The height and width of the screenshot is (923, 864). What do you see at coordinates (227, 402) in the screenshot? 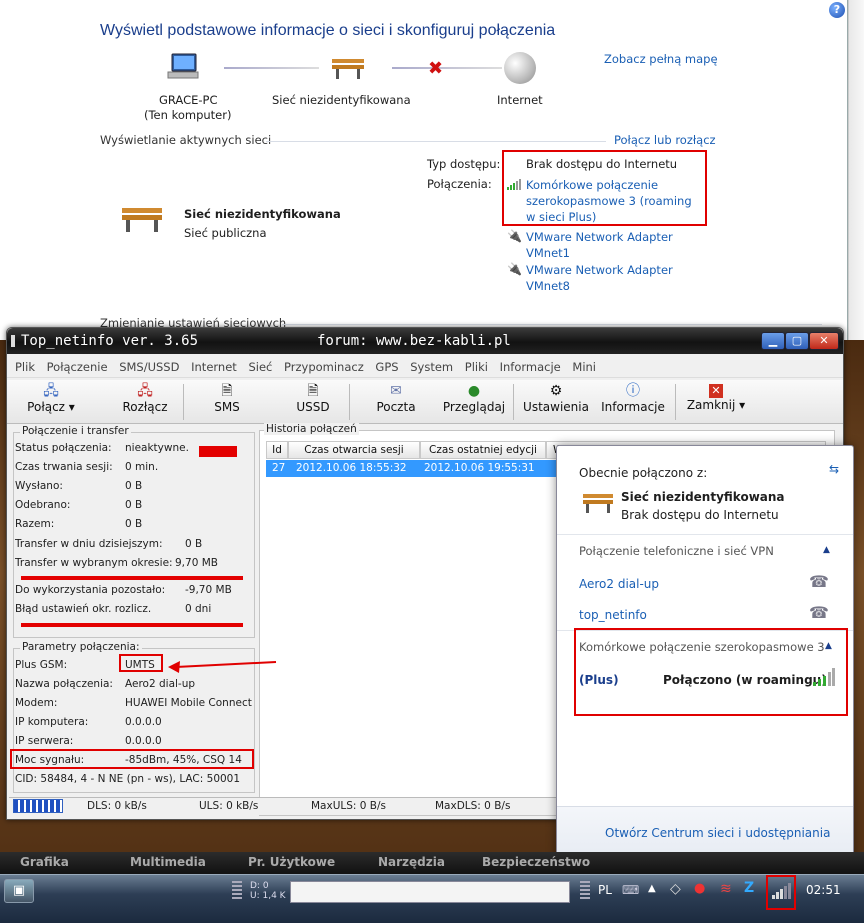
I see `sms-button: 🗎 SMS` at bounding box center [227, 402].